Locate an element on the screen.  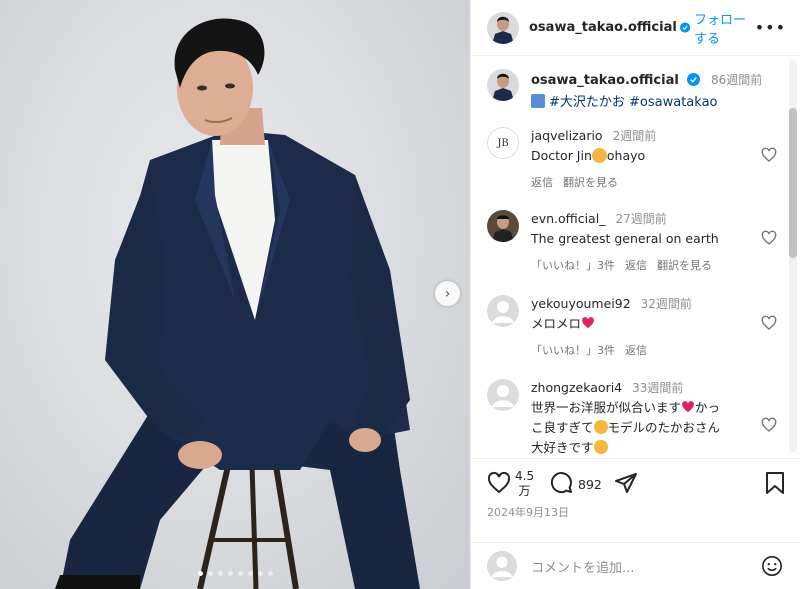
comment-timestamp: 27週間前 is located at coordinates (641, 219).